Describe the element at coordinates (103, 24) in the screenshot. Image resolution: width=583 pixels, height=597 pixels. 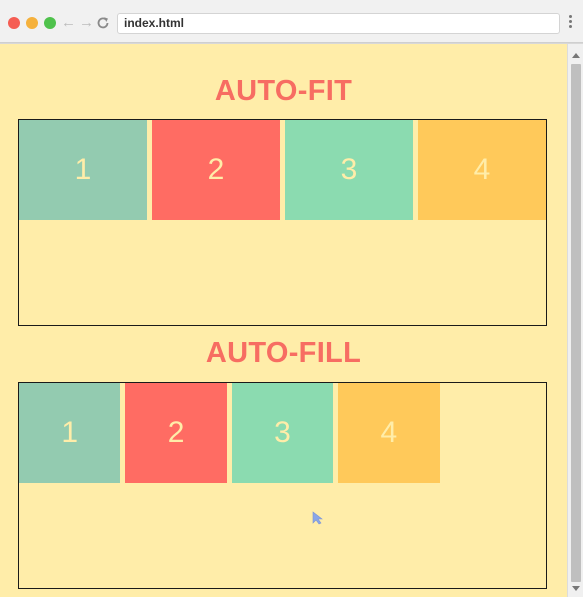
I see `reload-icon` at that location.